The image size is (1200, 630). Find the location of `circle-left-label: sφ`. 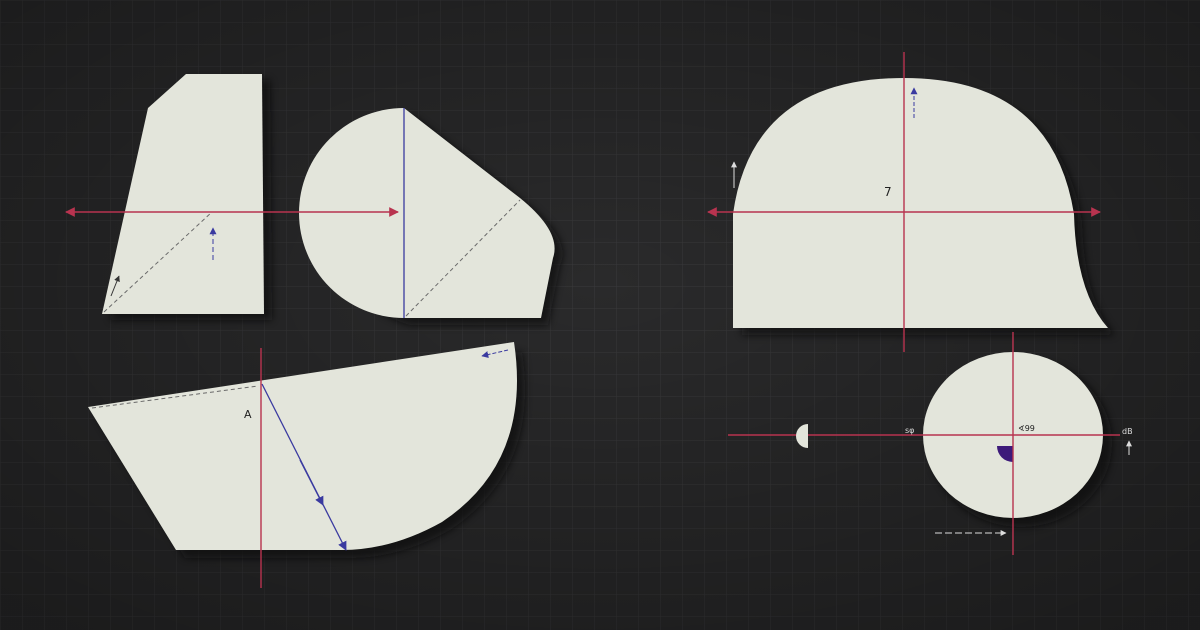

circle-left-label: sφ is located at coordinates (909, 430).